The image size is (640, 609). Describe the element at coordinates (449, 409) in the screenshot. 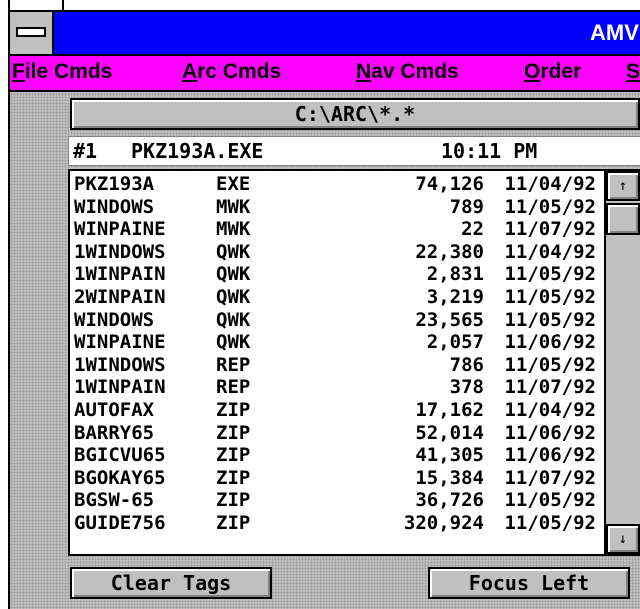

I see `file-size: 17,162` at that location.